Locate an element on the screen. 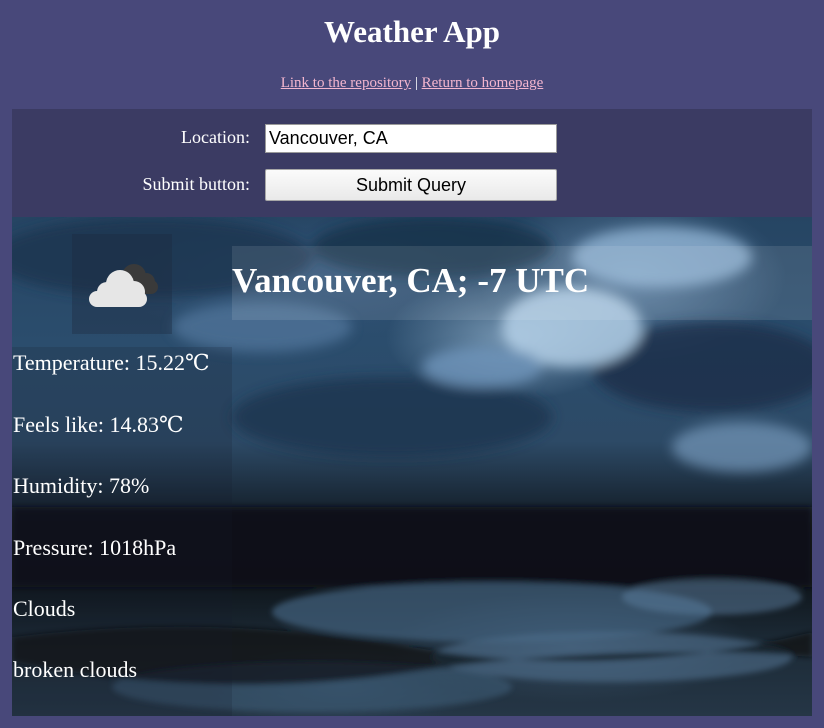 This screenshot has height=728, width=824. homepage-link: Return to homepage is located at coordinates (483, 83).